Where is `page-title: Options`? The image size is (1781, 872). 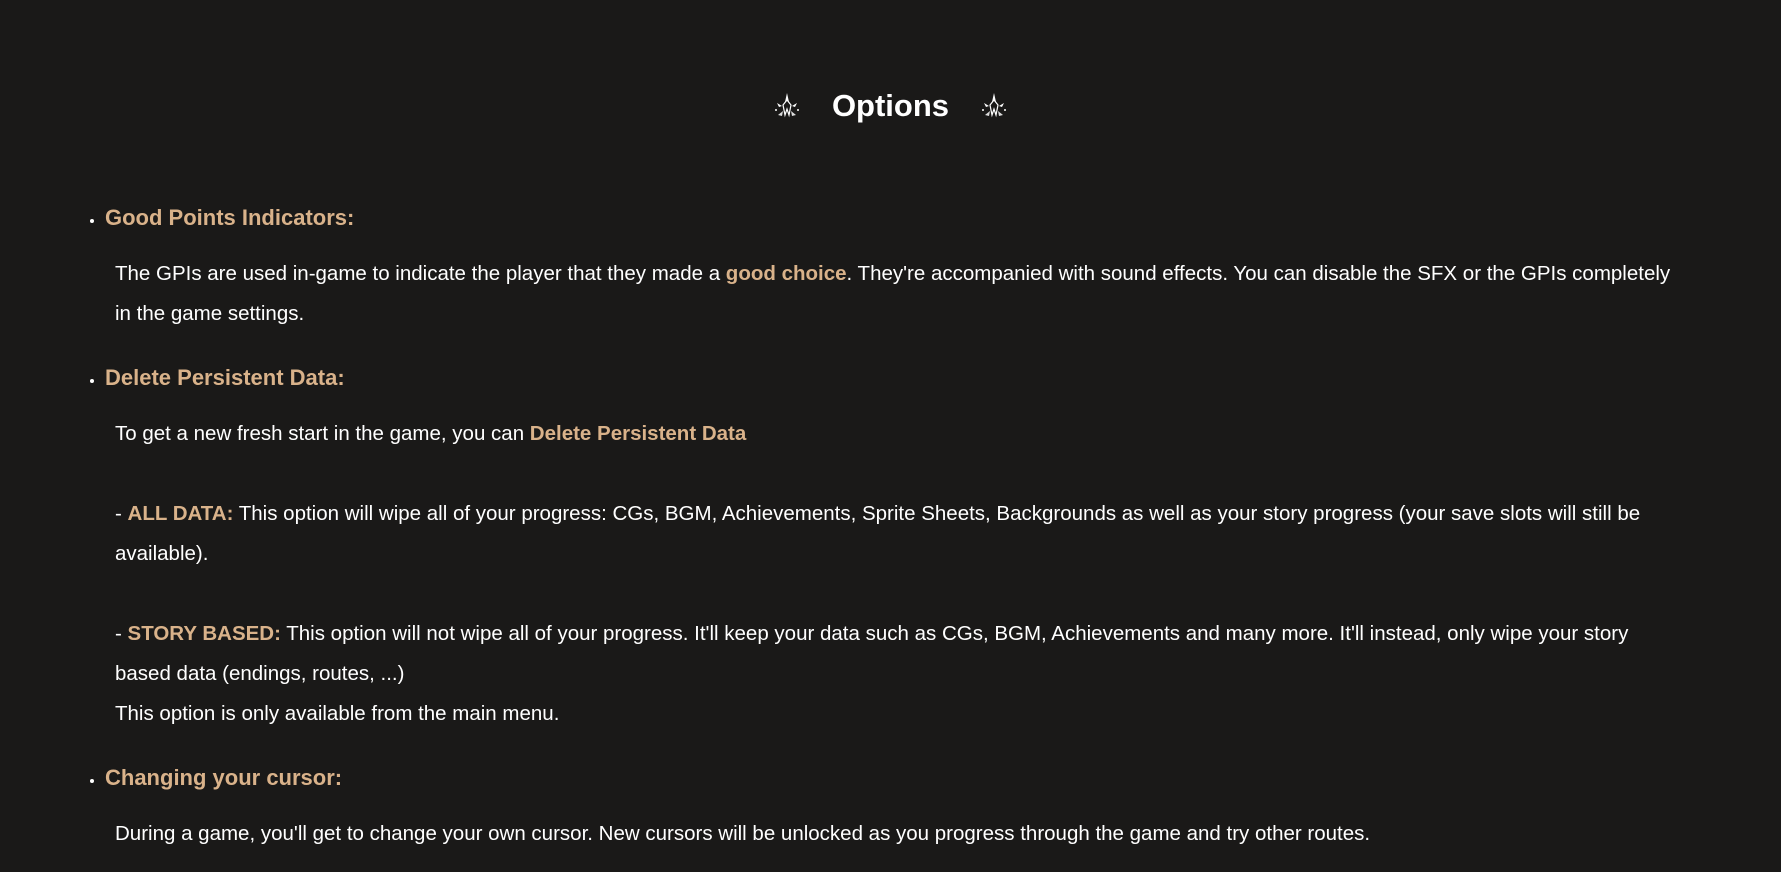 page-title: Options is located at coordinates (890, 105).